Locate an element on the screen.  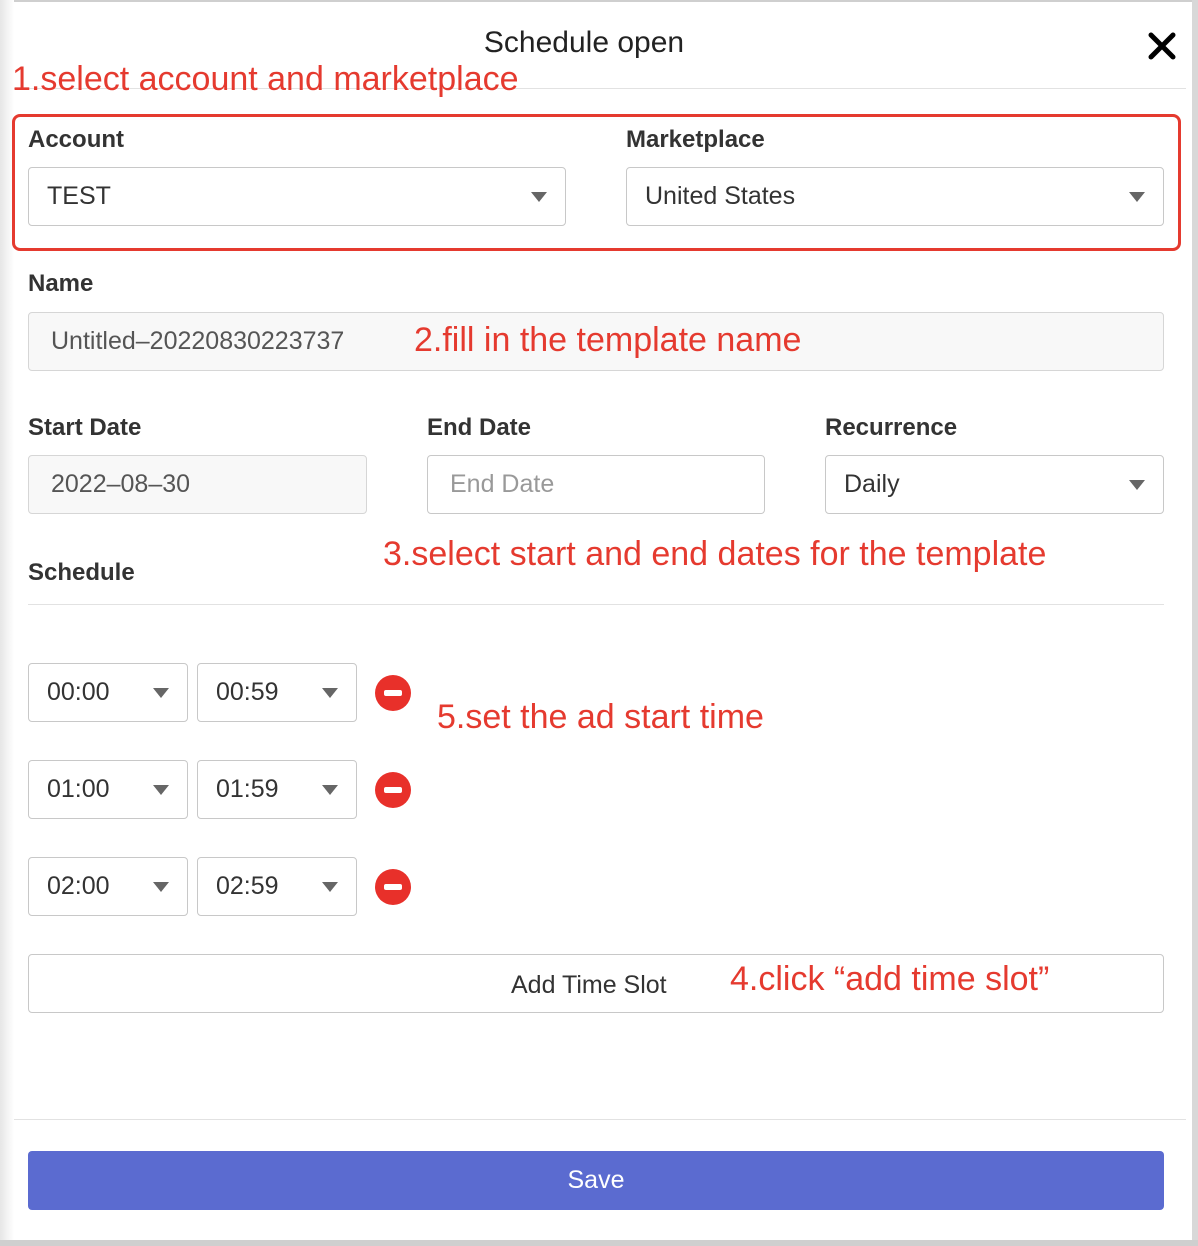
end-date-placeholder: End Date is located at coordinates (502, 484).